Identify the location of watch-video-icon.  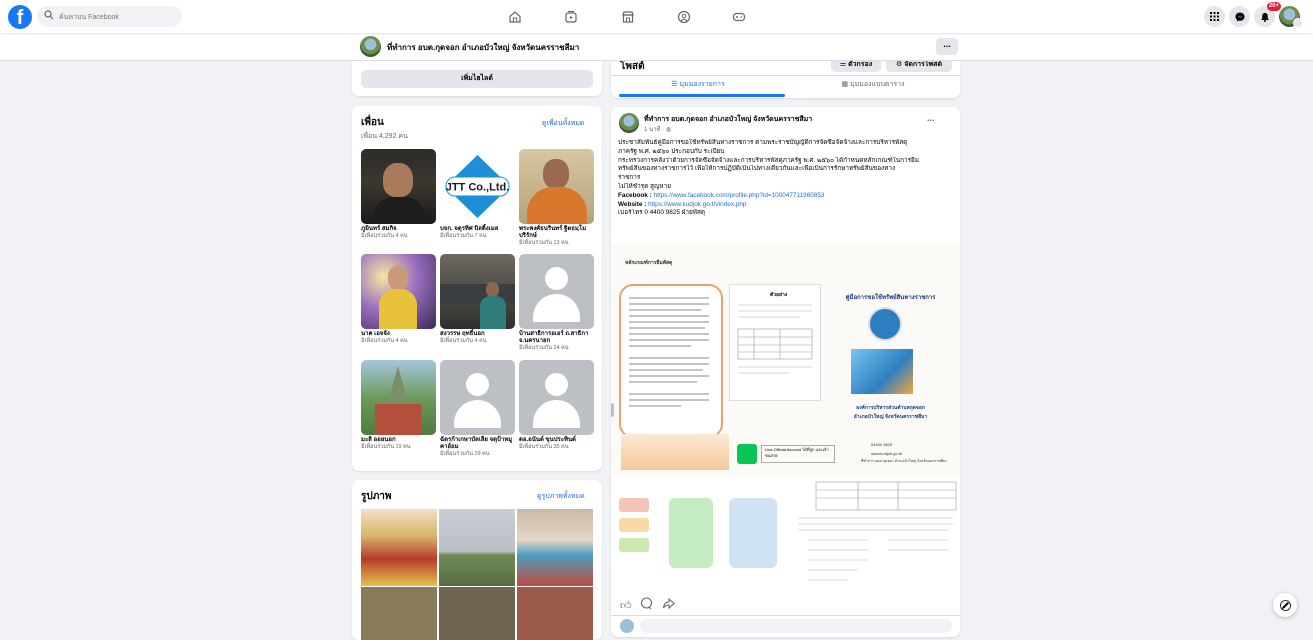
(571, 17).